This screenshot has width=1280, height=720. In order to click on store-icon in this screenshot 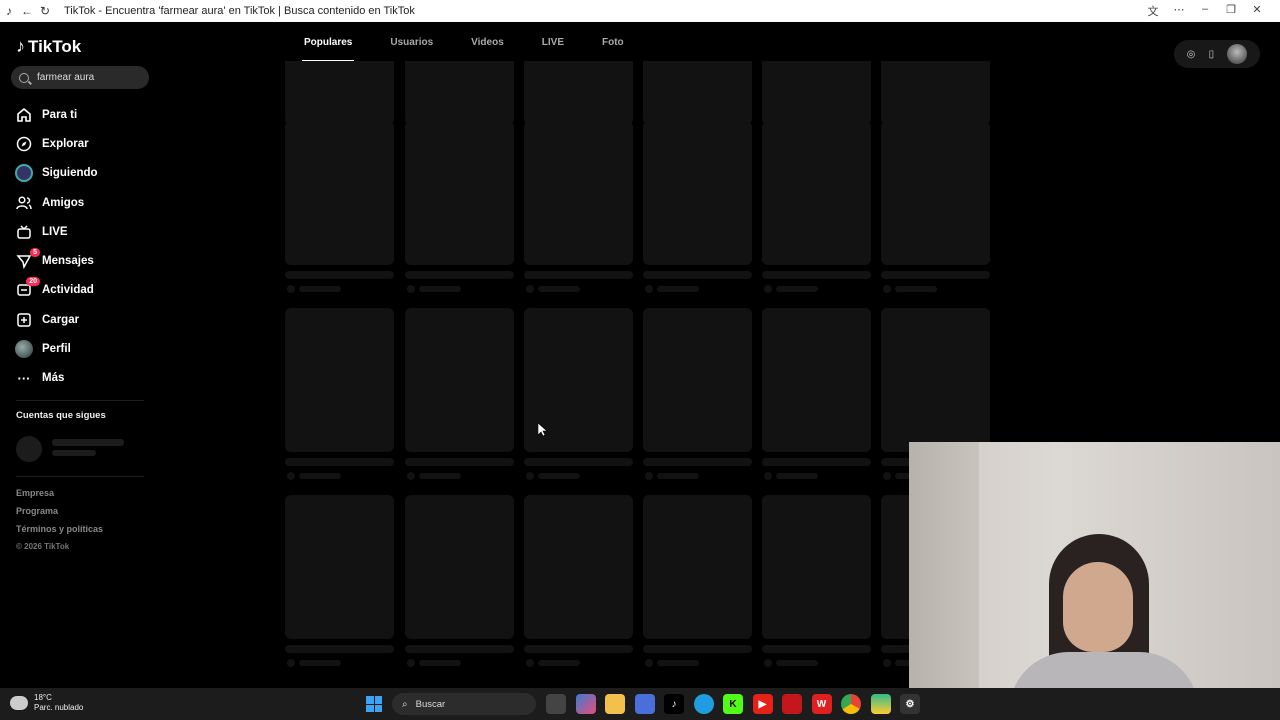, I will do `click(644, 704)`.